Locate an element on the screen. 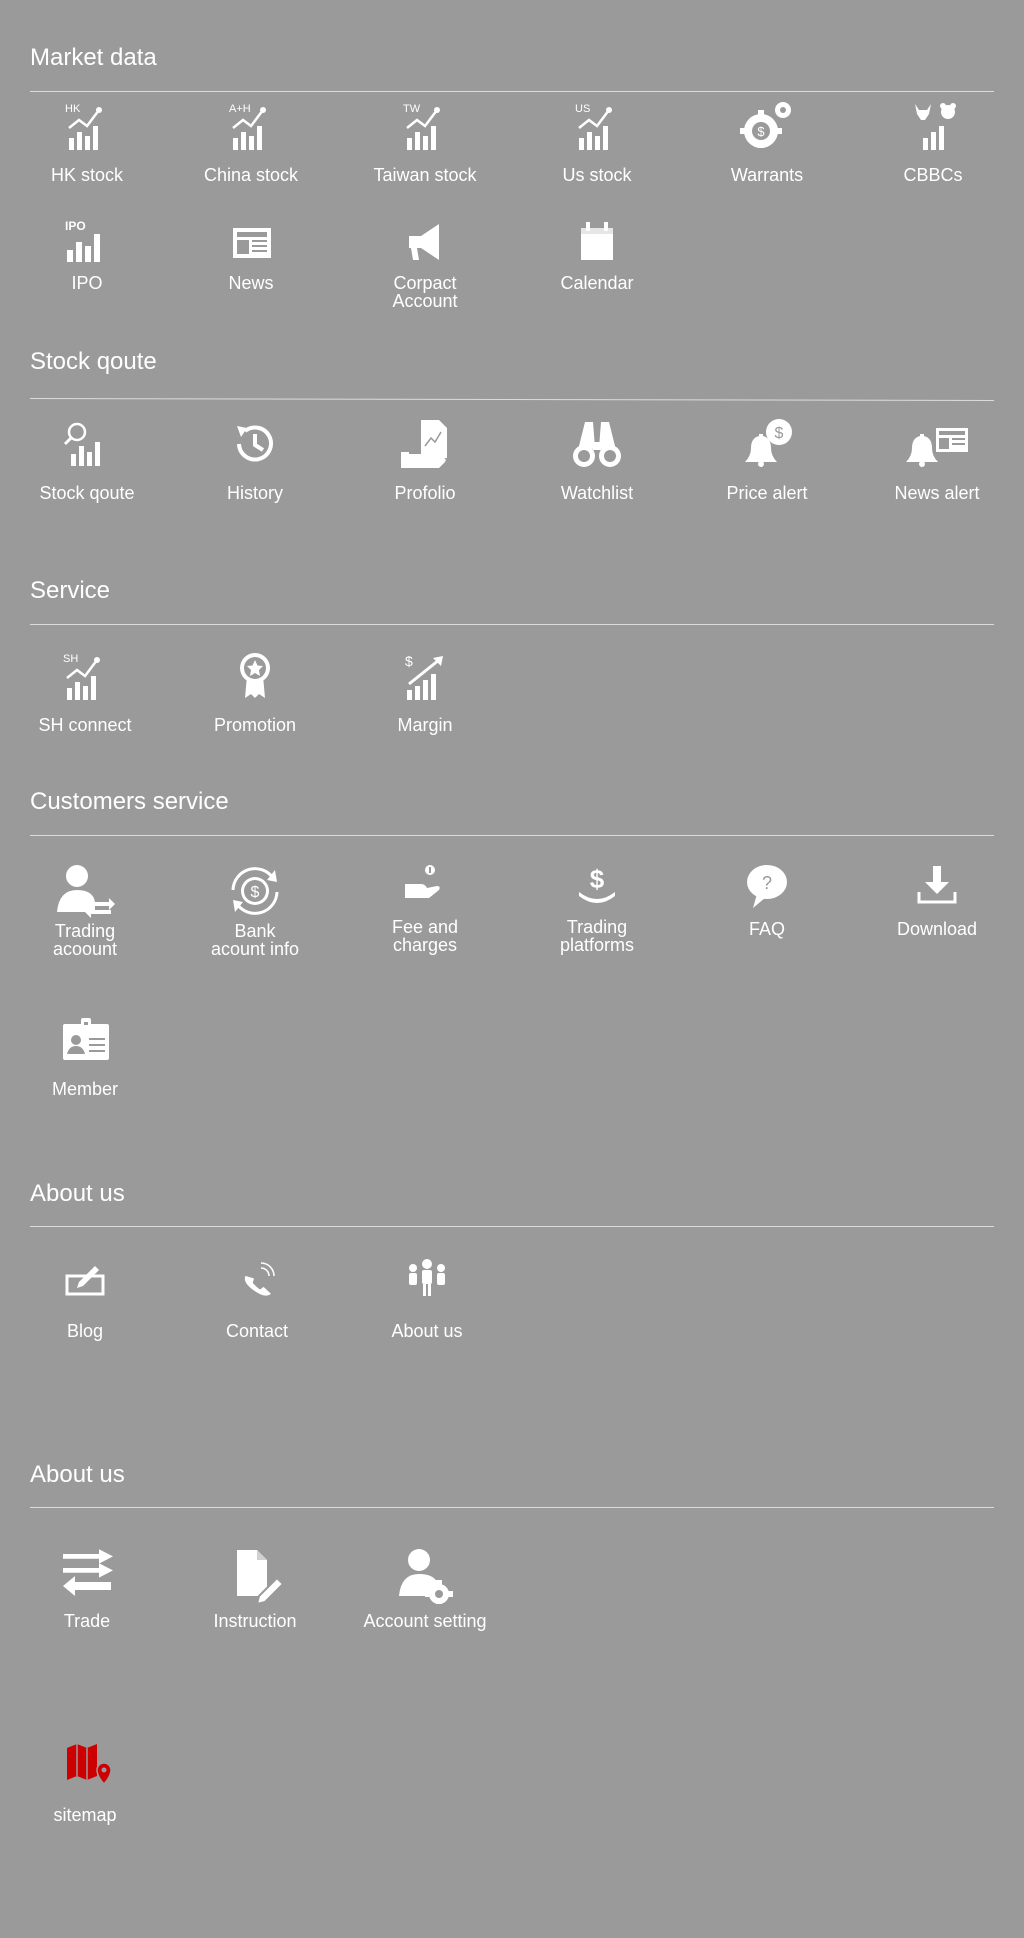 The width and height of the screenshot is (1024, 1938). section-title-service: Service is located at coordinates (70, 590).